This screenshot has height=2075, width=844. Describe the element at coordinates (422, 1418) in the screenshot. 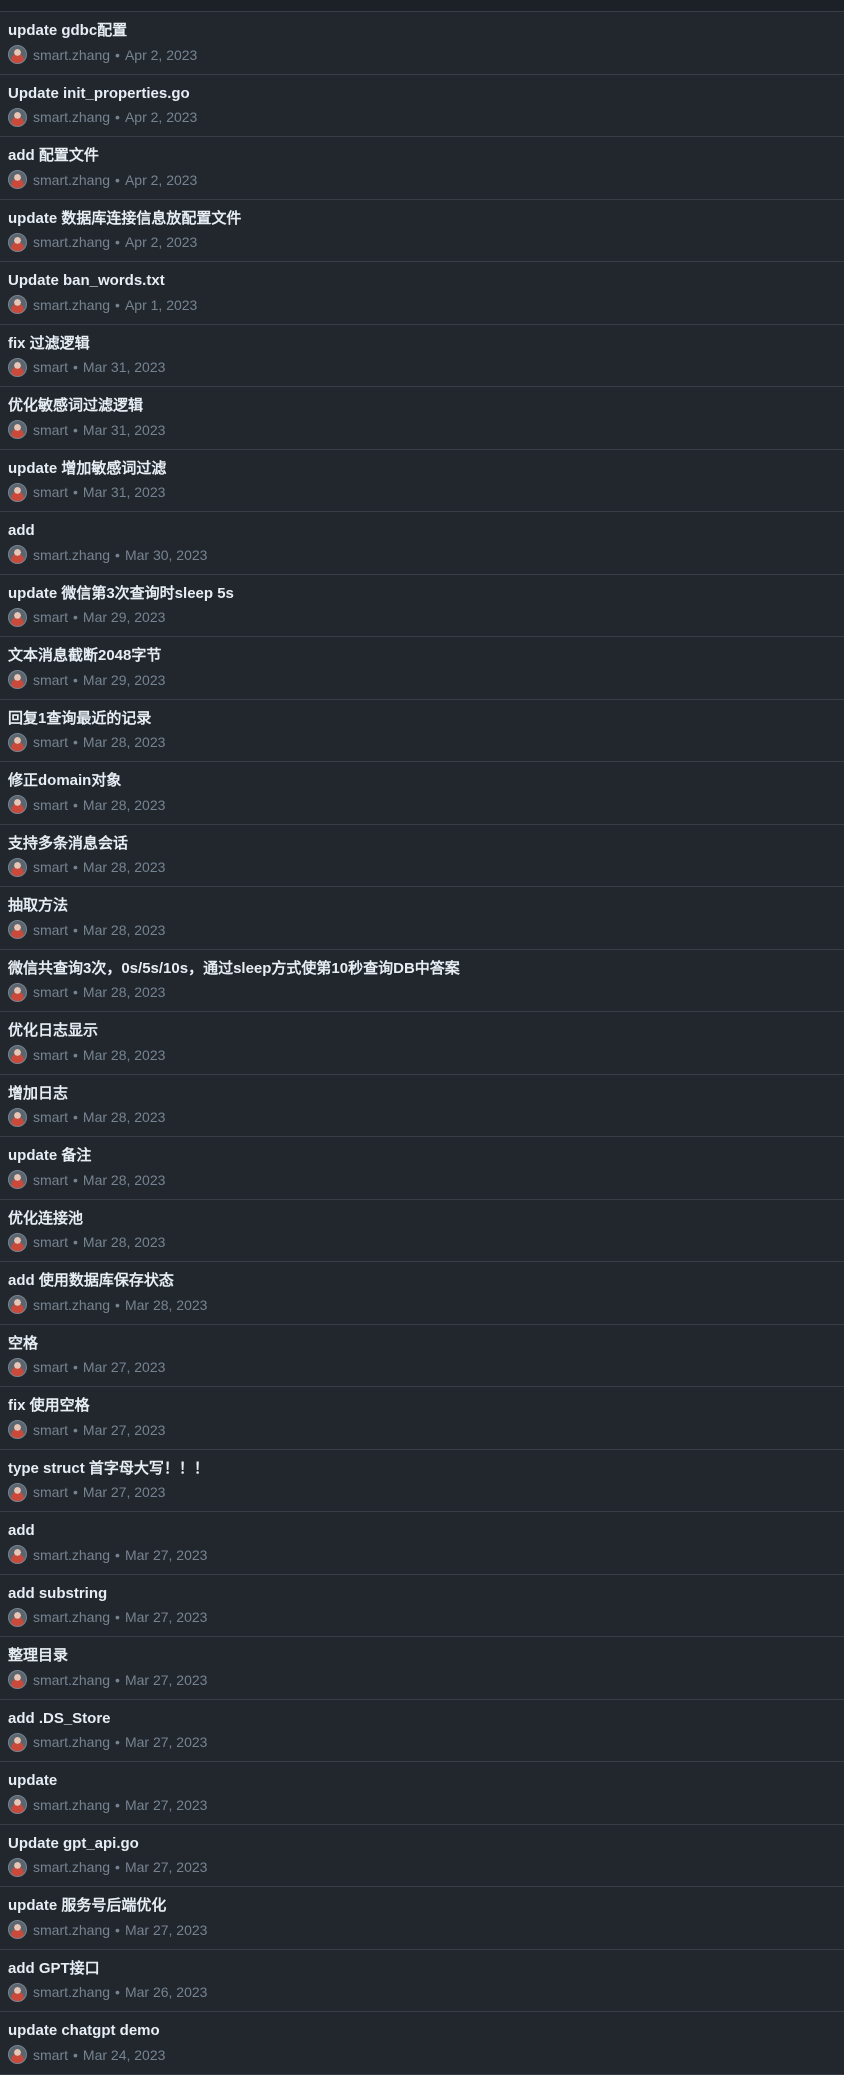

I see `commit-row: fix 使用空格 smart • Mar 27, 2023` at that location.